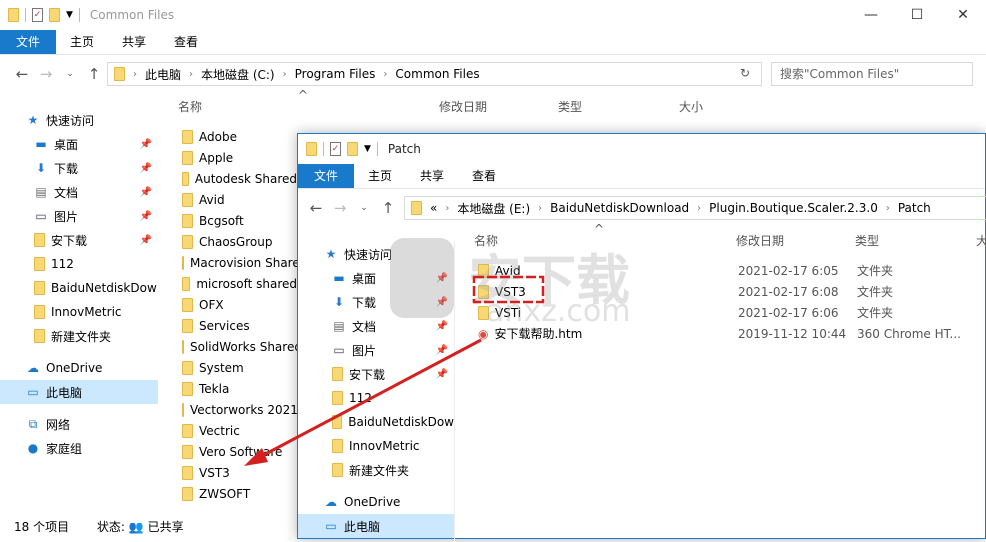 The width and height of the screenshot is (986, 542). What do you see at coordinates (871, 15) in the screenshot?
I see `minimize-button: —` at bounding box center [871, 15].